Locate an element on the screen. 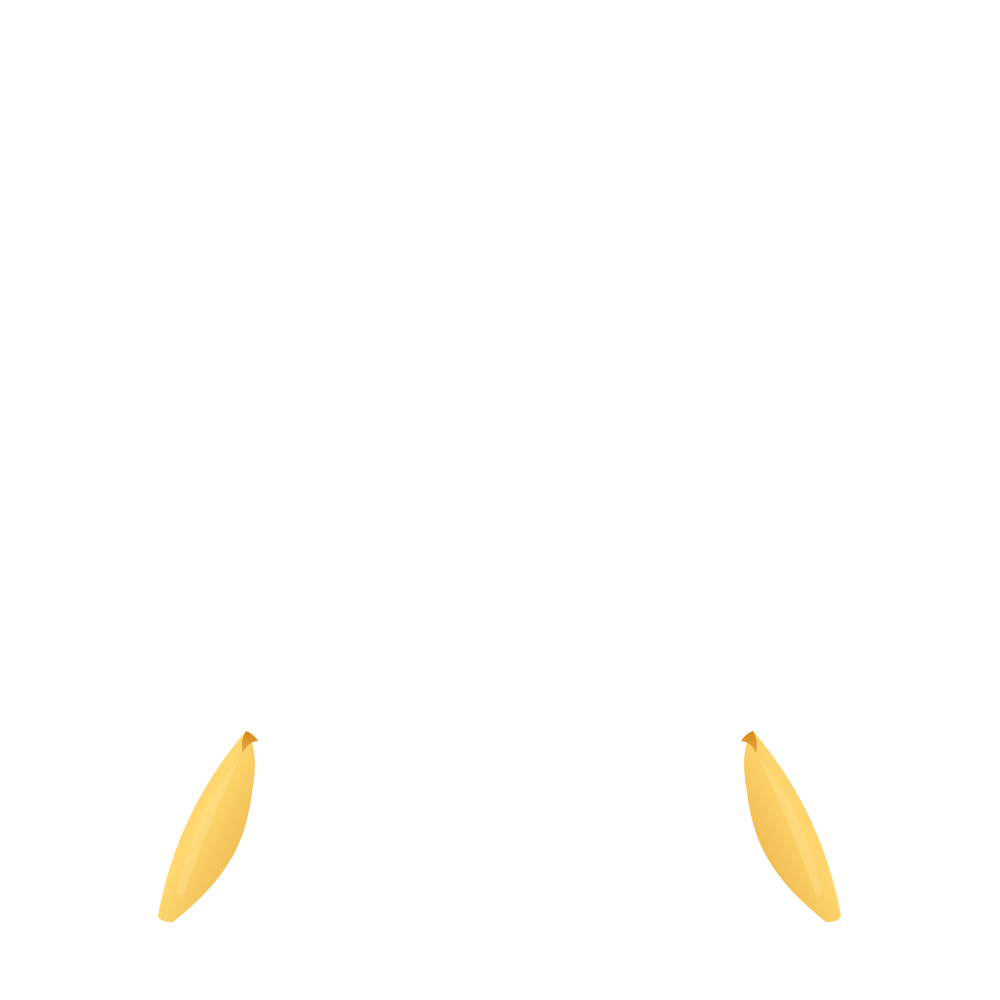  earrings-illustration is located at coordinates (499, 826).